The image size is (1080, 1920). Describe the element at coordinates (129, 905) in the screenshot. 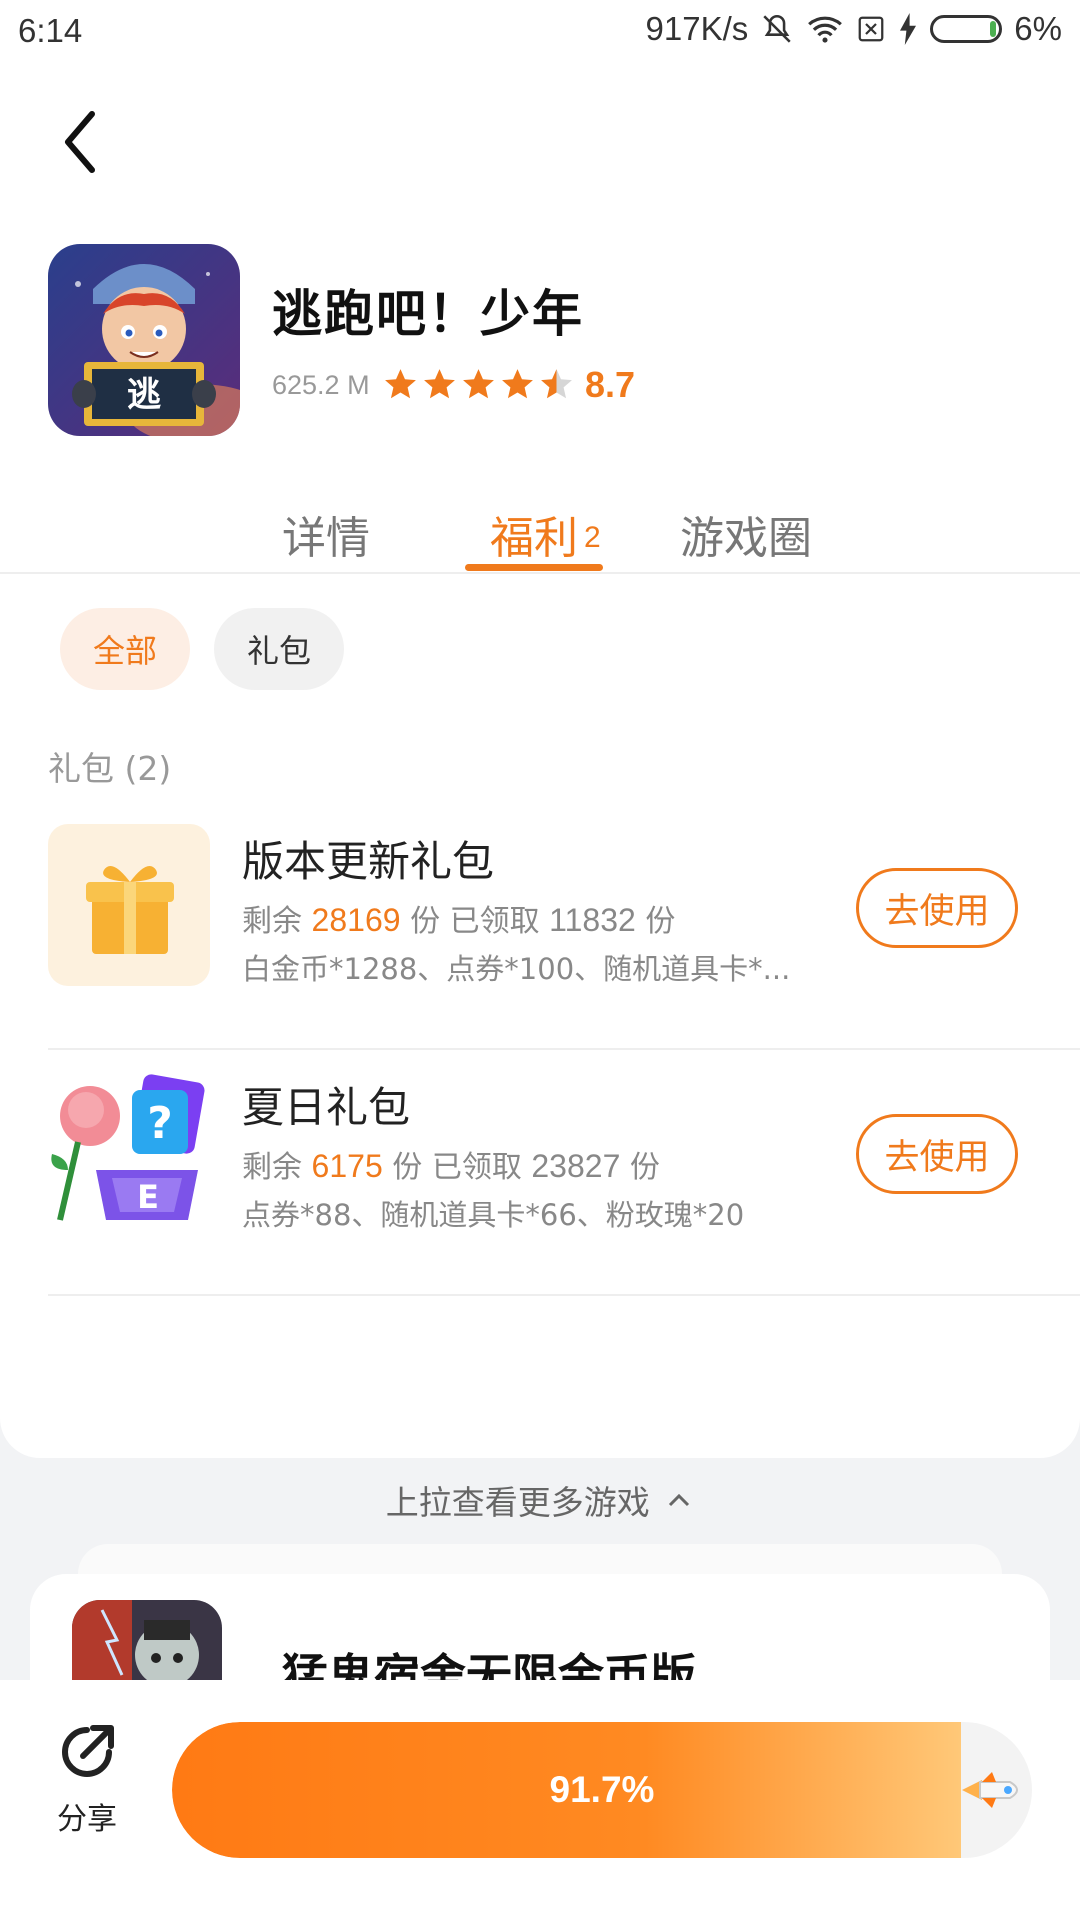

I see `gift-box-icon` at that location.